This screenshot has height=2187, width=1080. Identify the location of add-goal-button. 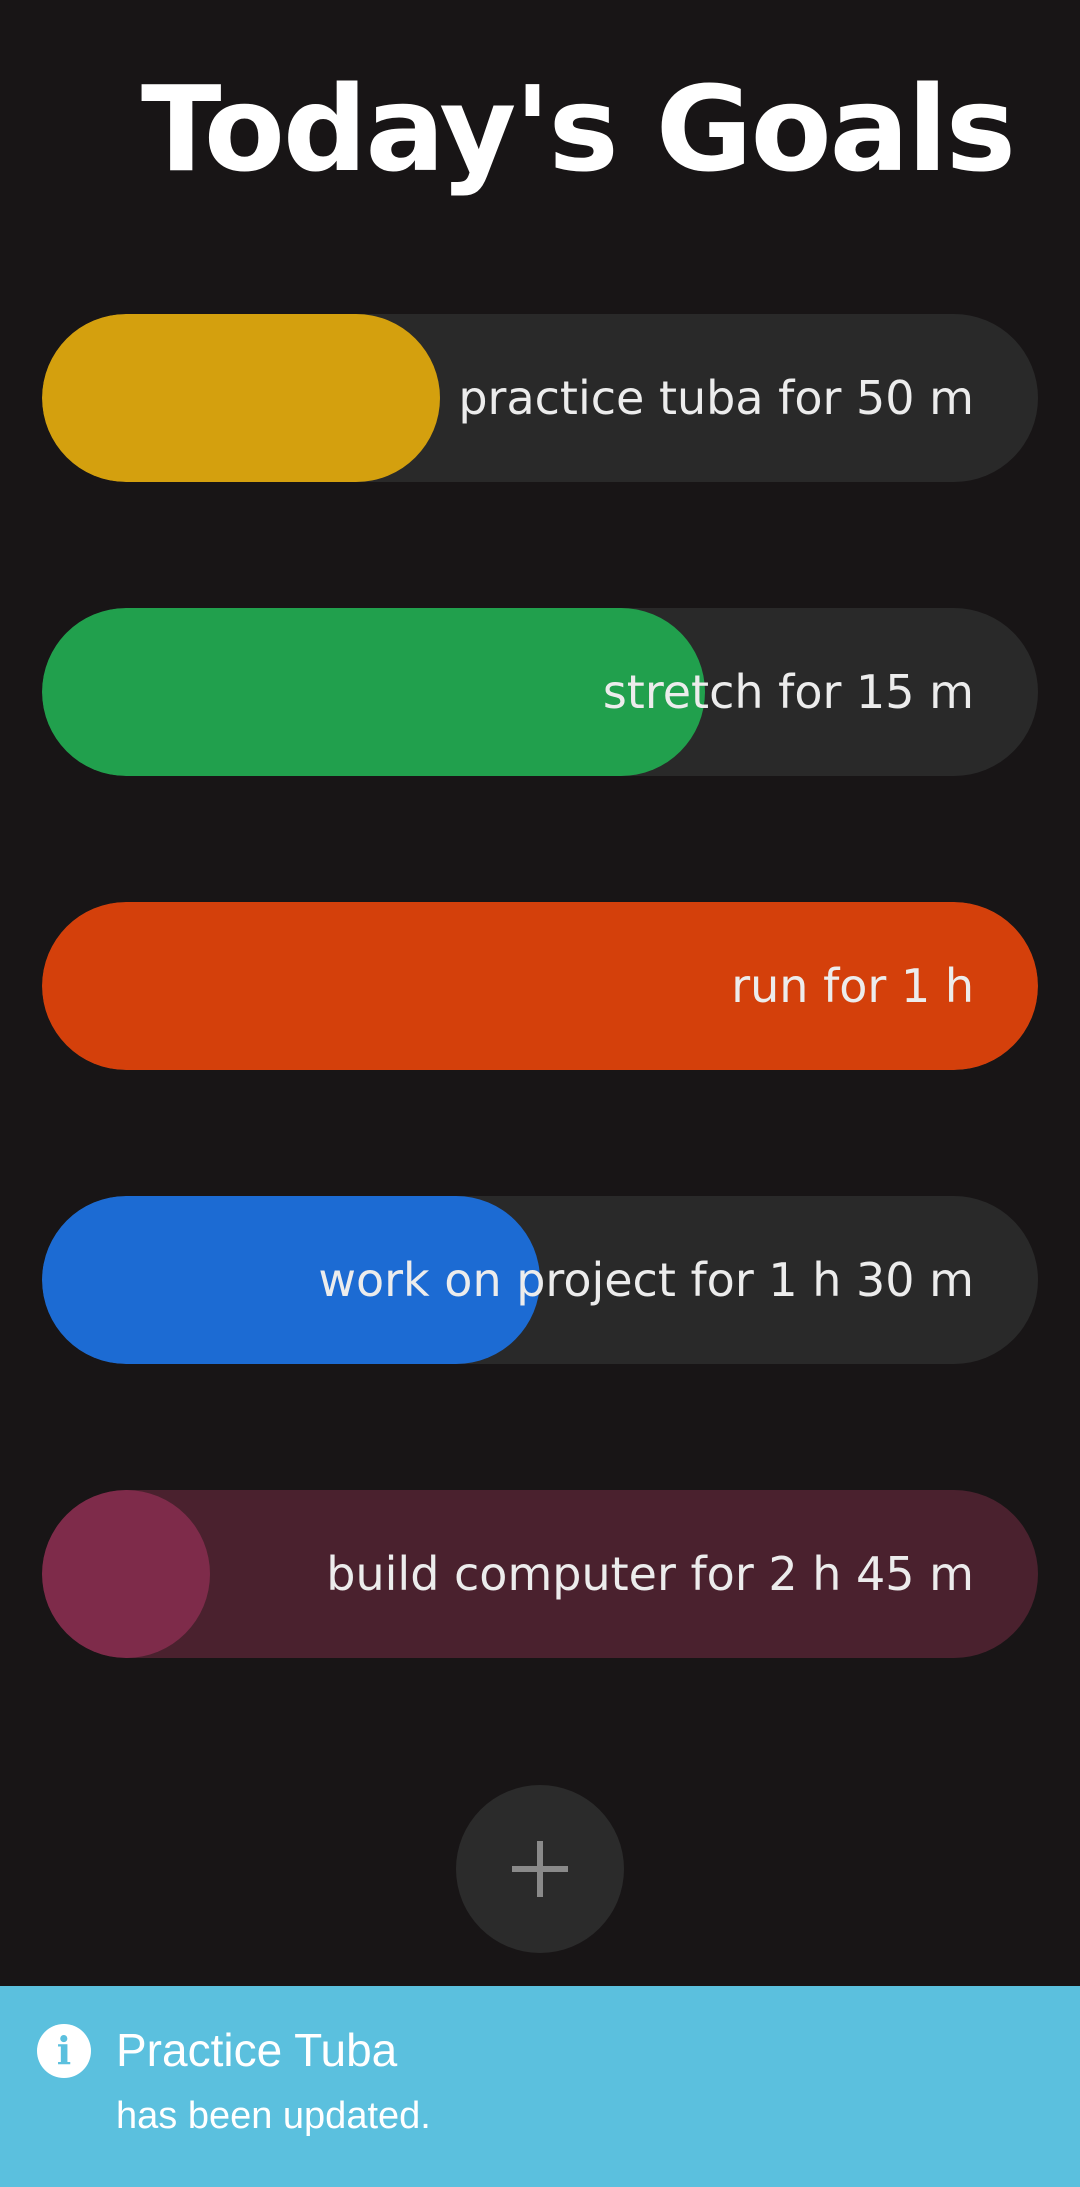
(540, 1869).